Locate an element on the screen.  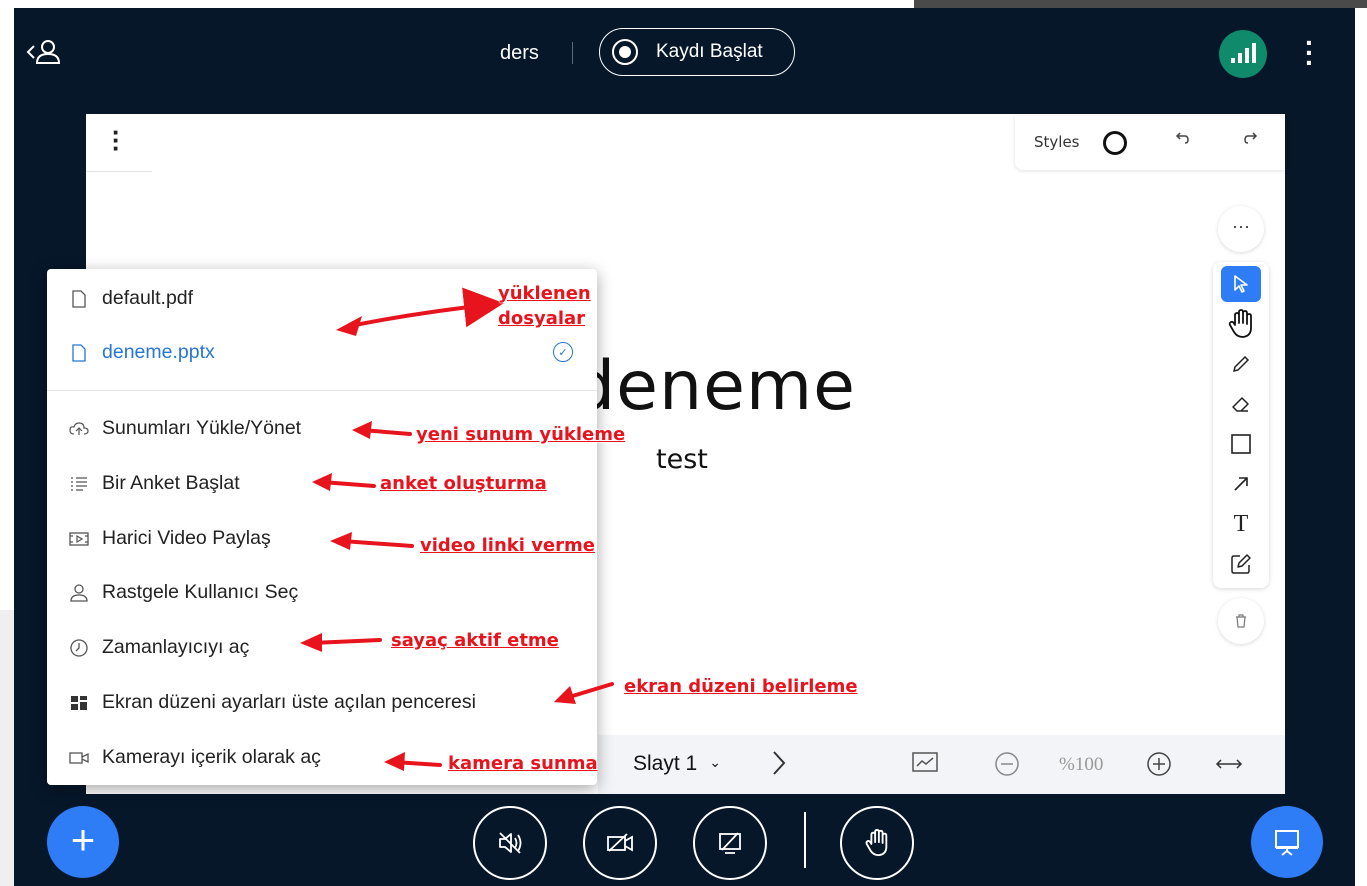
menu-item-upload-presentations: Sunumları Yükle/Yönet is located at coordinates (185, 428).